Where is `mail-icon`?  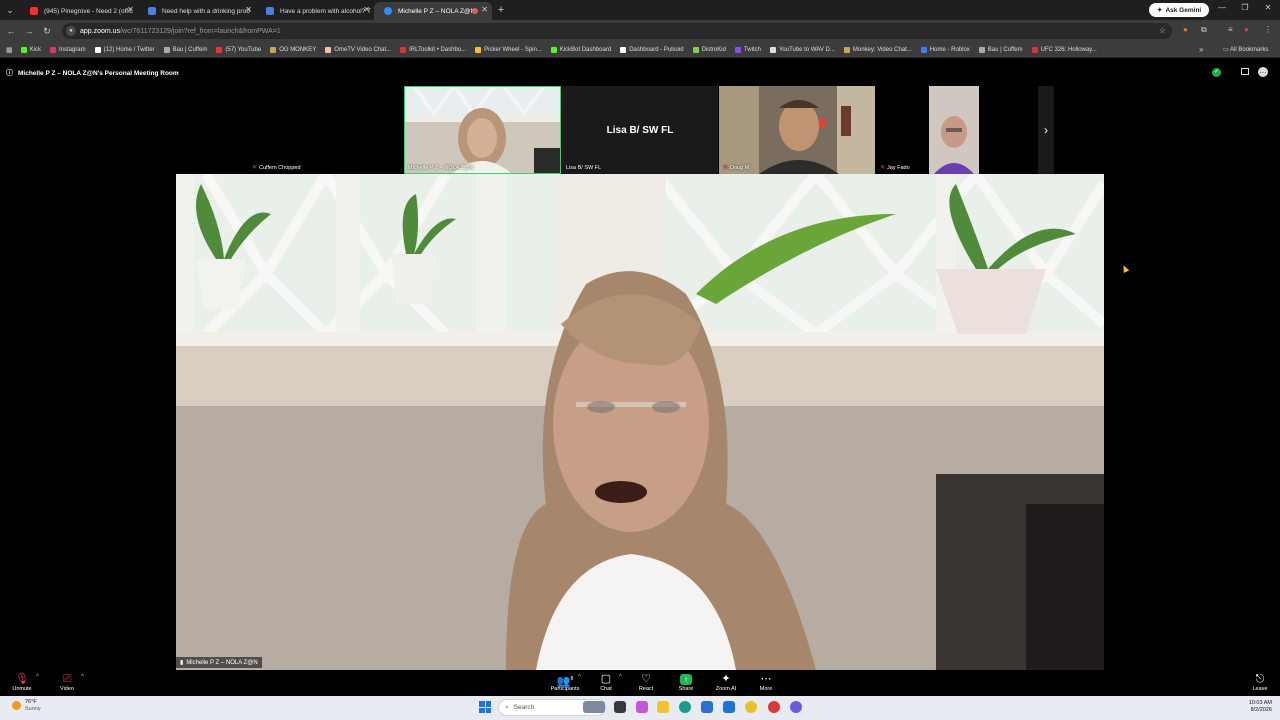
mail-icon is located at coordinates (729, 707).